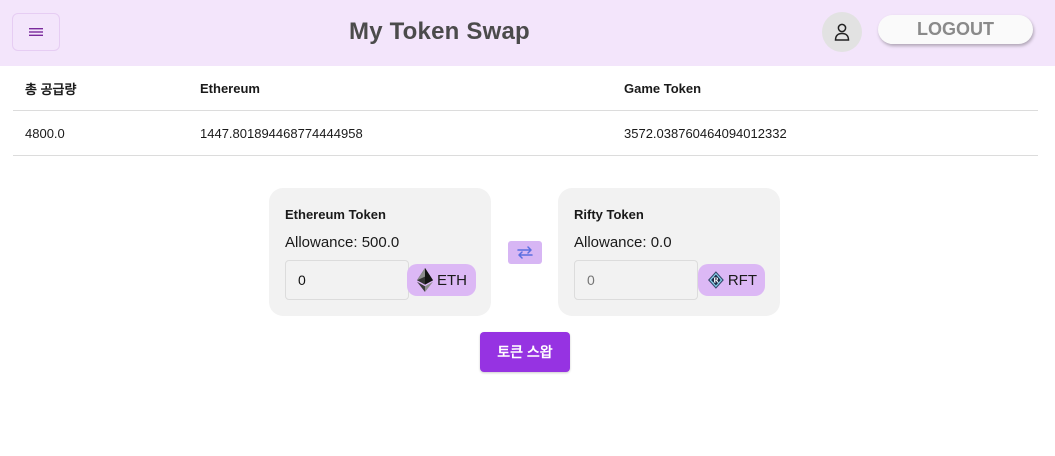 This screenshot has height=456, width=1055. I want to click on cell-ethereum-supply: 1447.801894468774444958, so click(281, 133).